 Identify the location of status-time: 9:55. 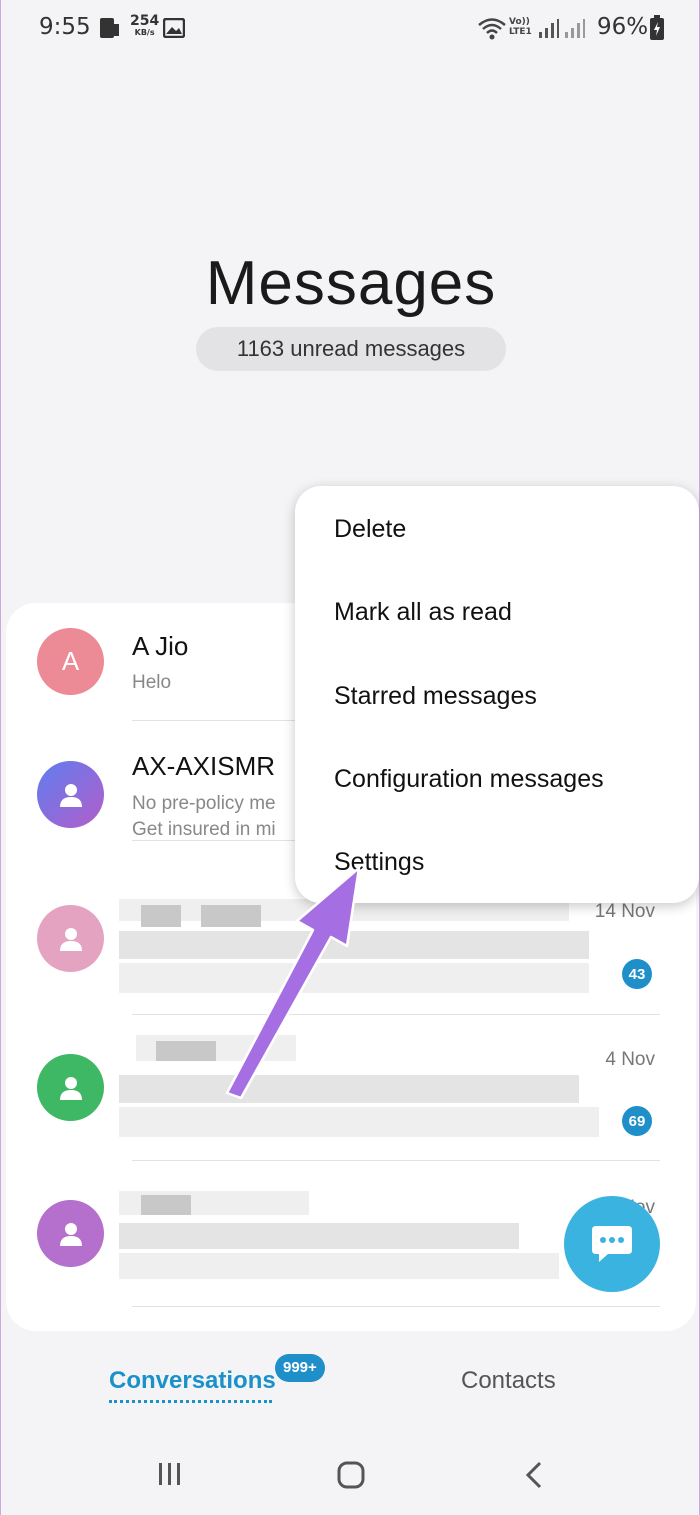
(65, 27).